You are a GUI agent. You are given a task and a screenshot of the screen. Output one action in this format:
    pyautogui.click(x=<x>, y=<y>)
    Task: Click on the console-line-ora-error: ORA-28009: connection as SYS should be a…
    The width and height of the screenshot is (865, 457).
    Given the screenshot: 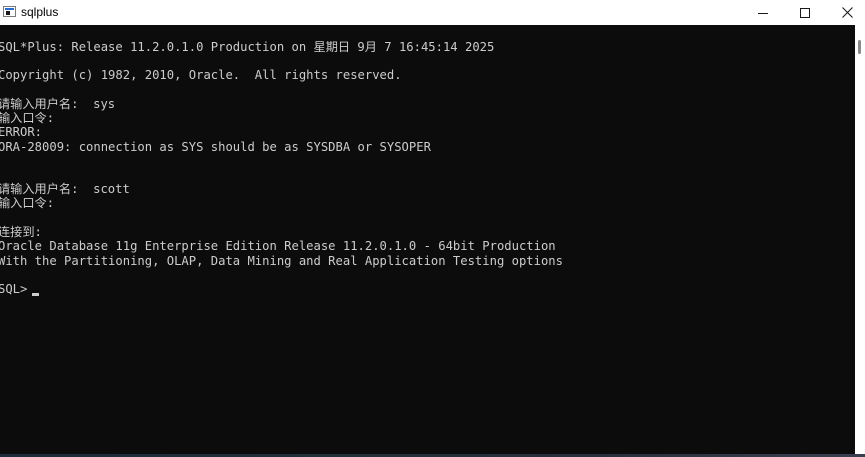 What is the action you would take?
    pyautogui.click(x=215, y=147)
    